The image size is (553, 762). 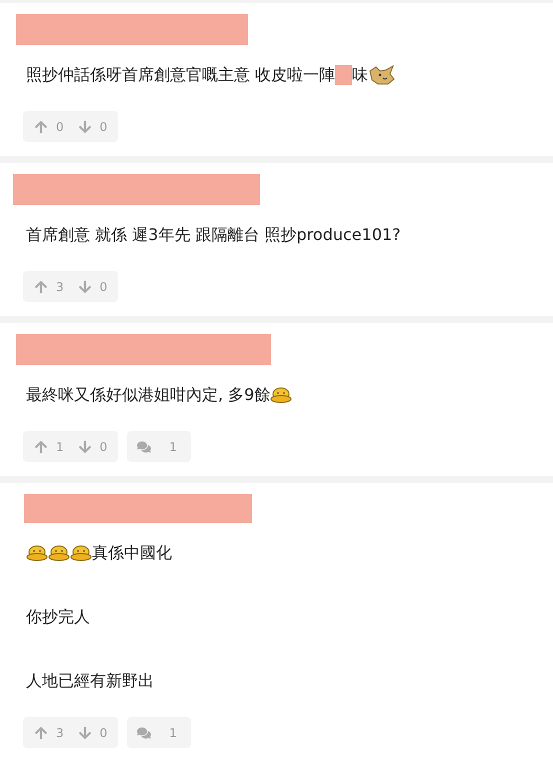 I want to click on comment-text: 人地已經有新野出, so click(x=90, y=681).